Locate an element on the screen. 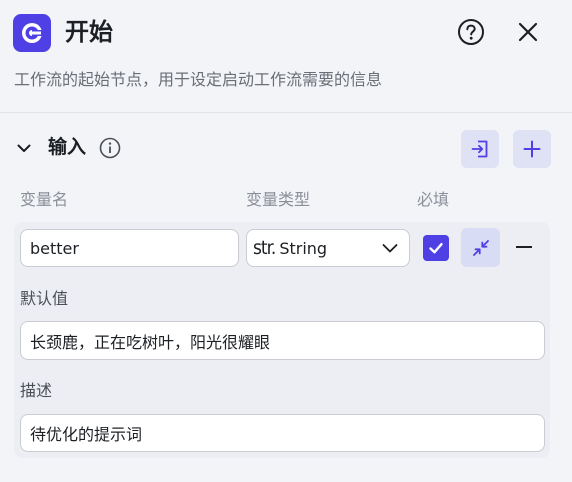  close-icon is located at coordinates (528, 32).